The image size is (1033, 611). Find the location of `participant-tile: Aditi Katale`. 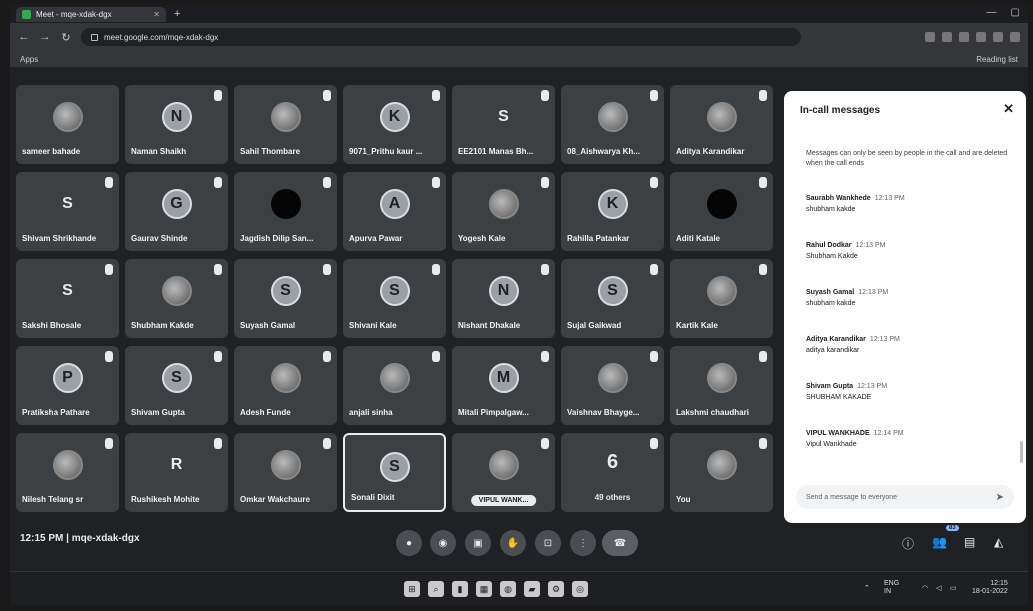

participant-tile: Aditi Katale is located at coordinates (721, 211).